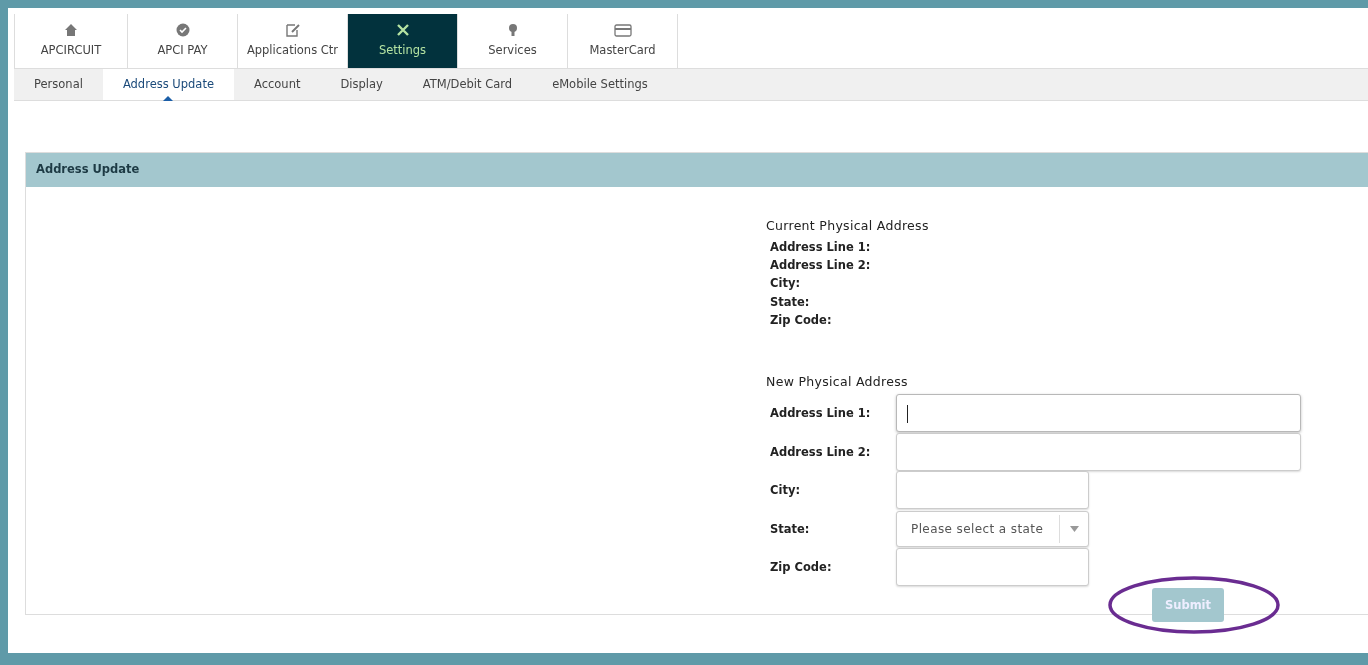 The width and height of the screenshot is (1368, 665). Describe the element at coordinates (697, 170) in the screenshot. I see `panel-title: Address Update` at that location.